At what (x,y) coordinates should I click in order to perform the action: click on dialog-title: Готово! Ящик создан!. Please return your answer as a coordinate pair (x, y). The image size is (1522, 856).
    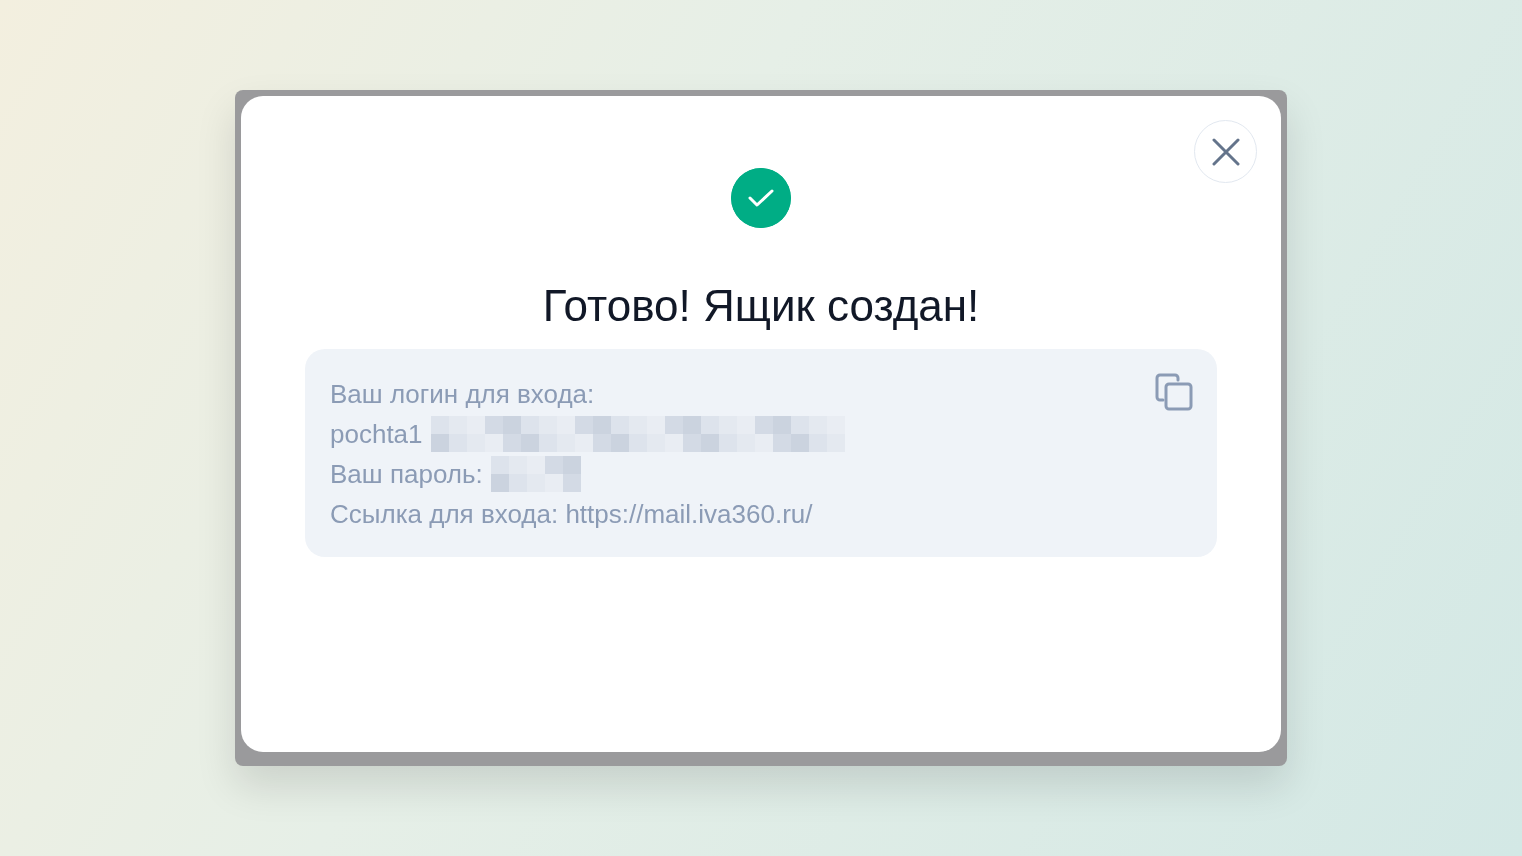
    Looking at the image, I should click on (761, 306).